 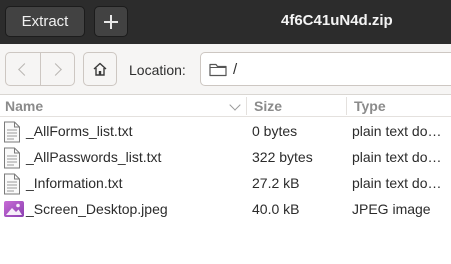 What do you see at coordinates (370, 106) in the screenshot?
I see `column-header-type: Type` at bounding box center [370, 106].